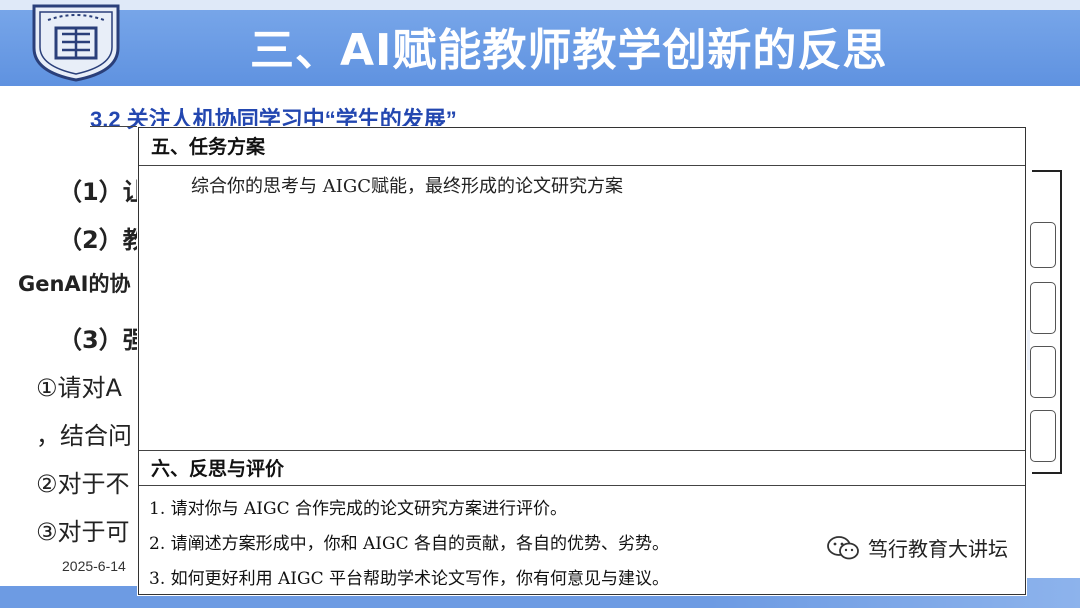 The height and width of the screenshot is (608, 1080). I want to click on bg-circled-1: ①请对A, so click(79, 388).